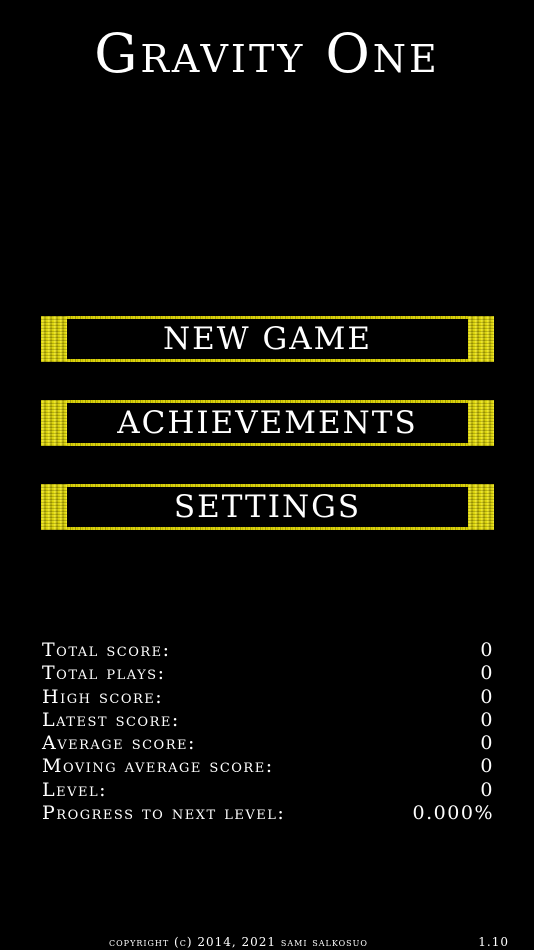  I want to click on achievements-label: ACHIEVEMENTS, so click(267, 423).